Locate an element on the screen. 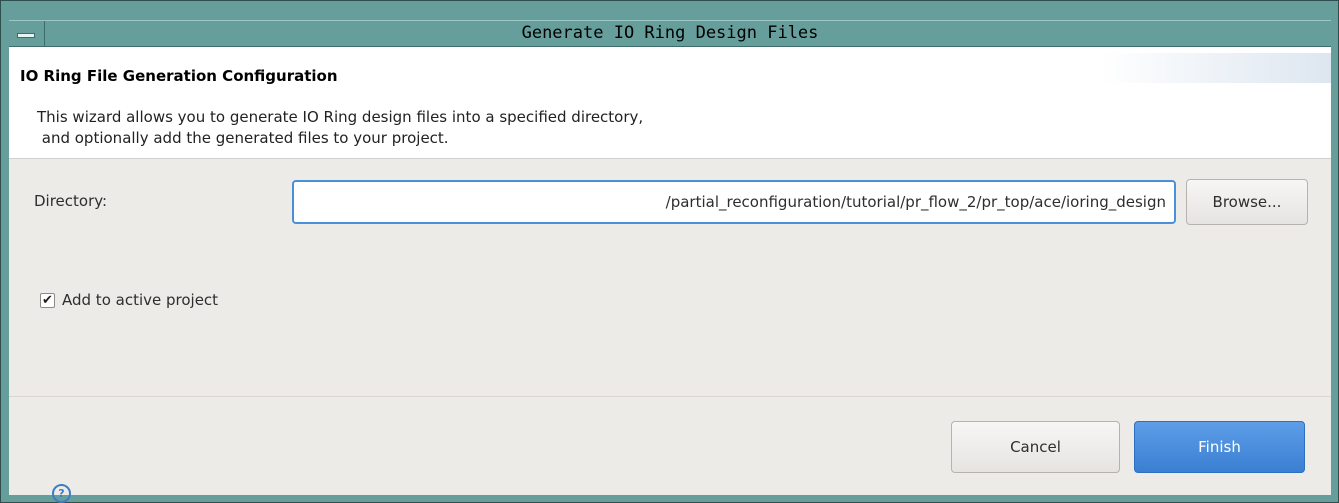 Image resolution: width=1339 pixels, height=503 pixels. title-bar: Generate IO Ring Design Files is located at coordinates (670, 33).